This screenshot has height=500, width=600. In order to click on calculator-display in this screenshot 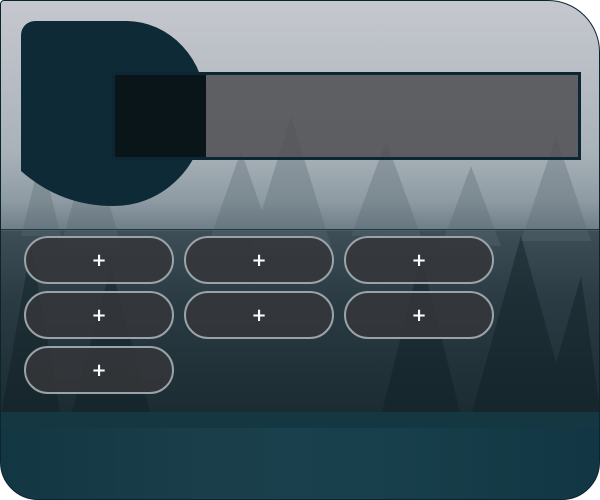, I will do `click(346, 116)`.